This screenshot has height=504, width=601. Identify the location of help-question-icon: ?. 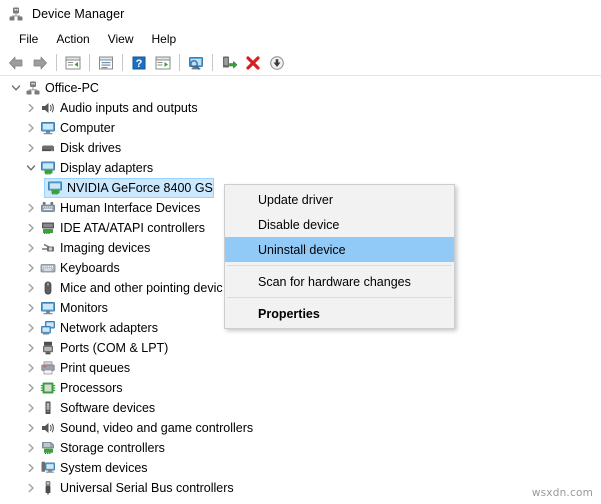
(139, 63).